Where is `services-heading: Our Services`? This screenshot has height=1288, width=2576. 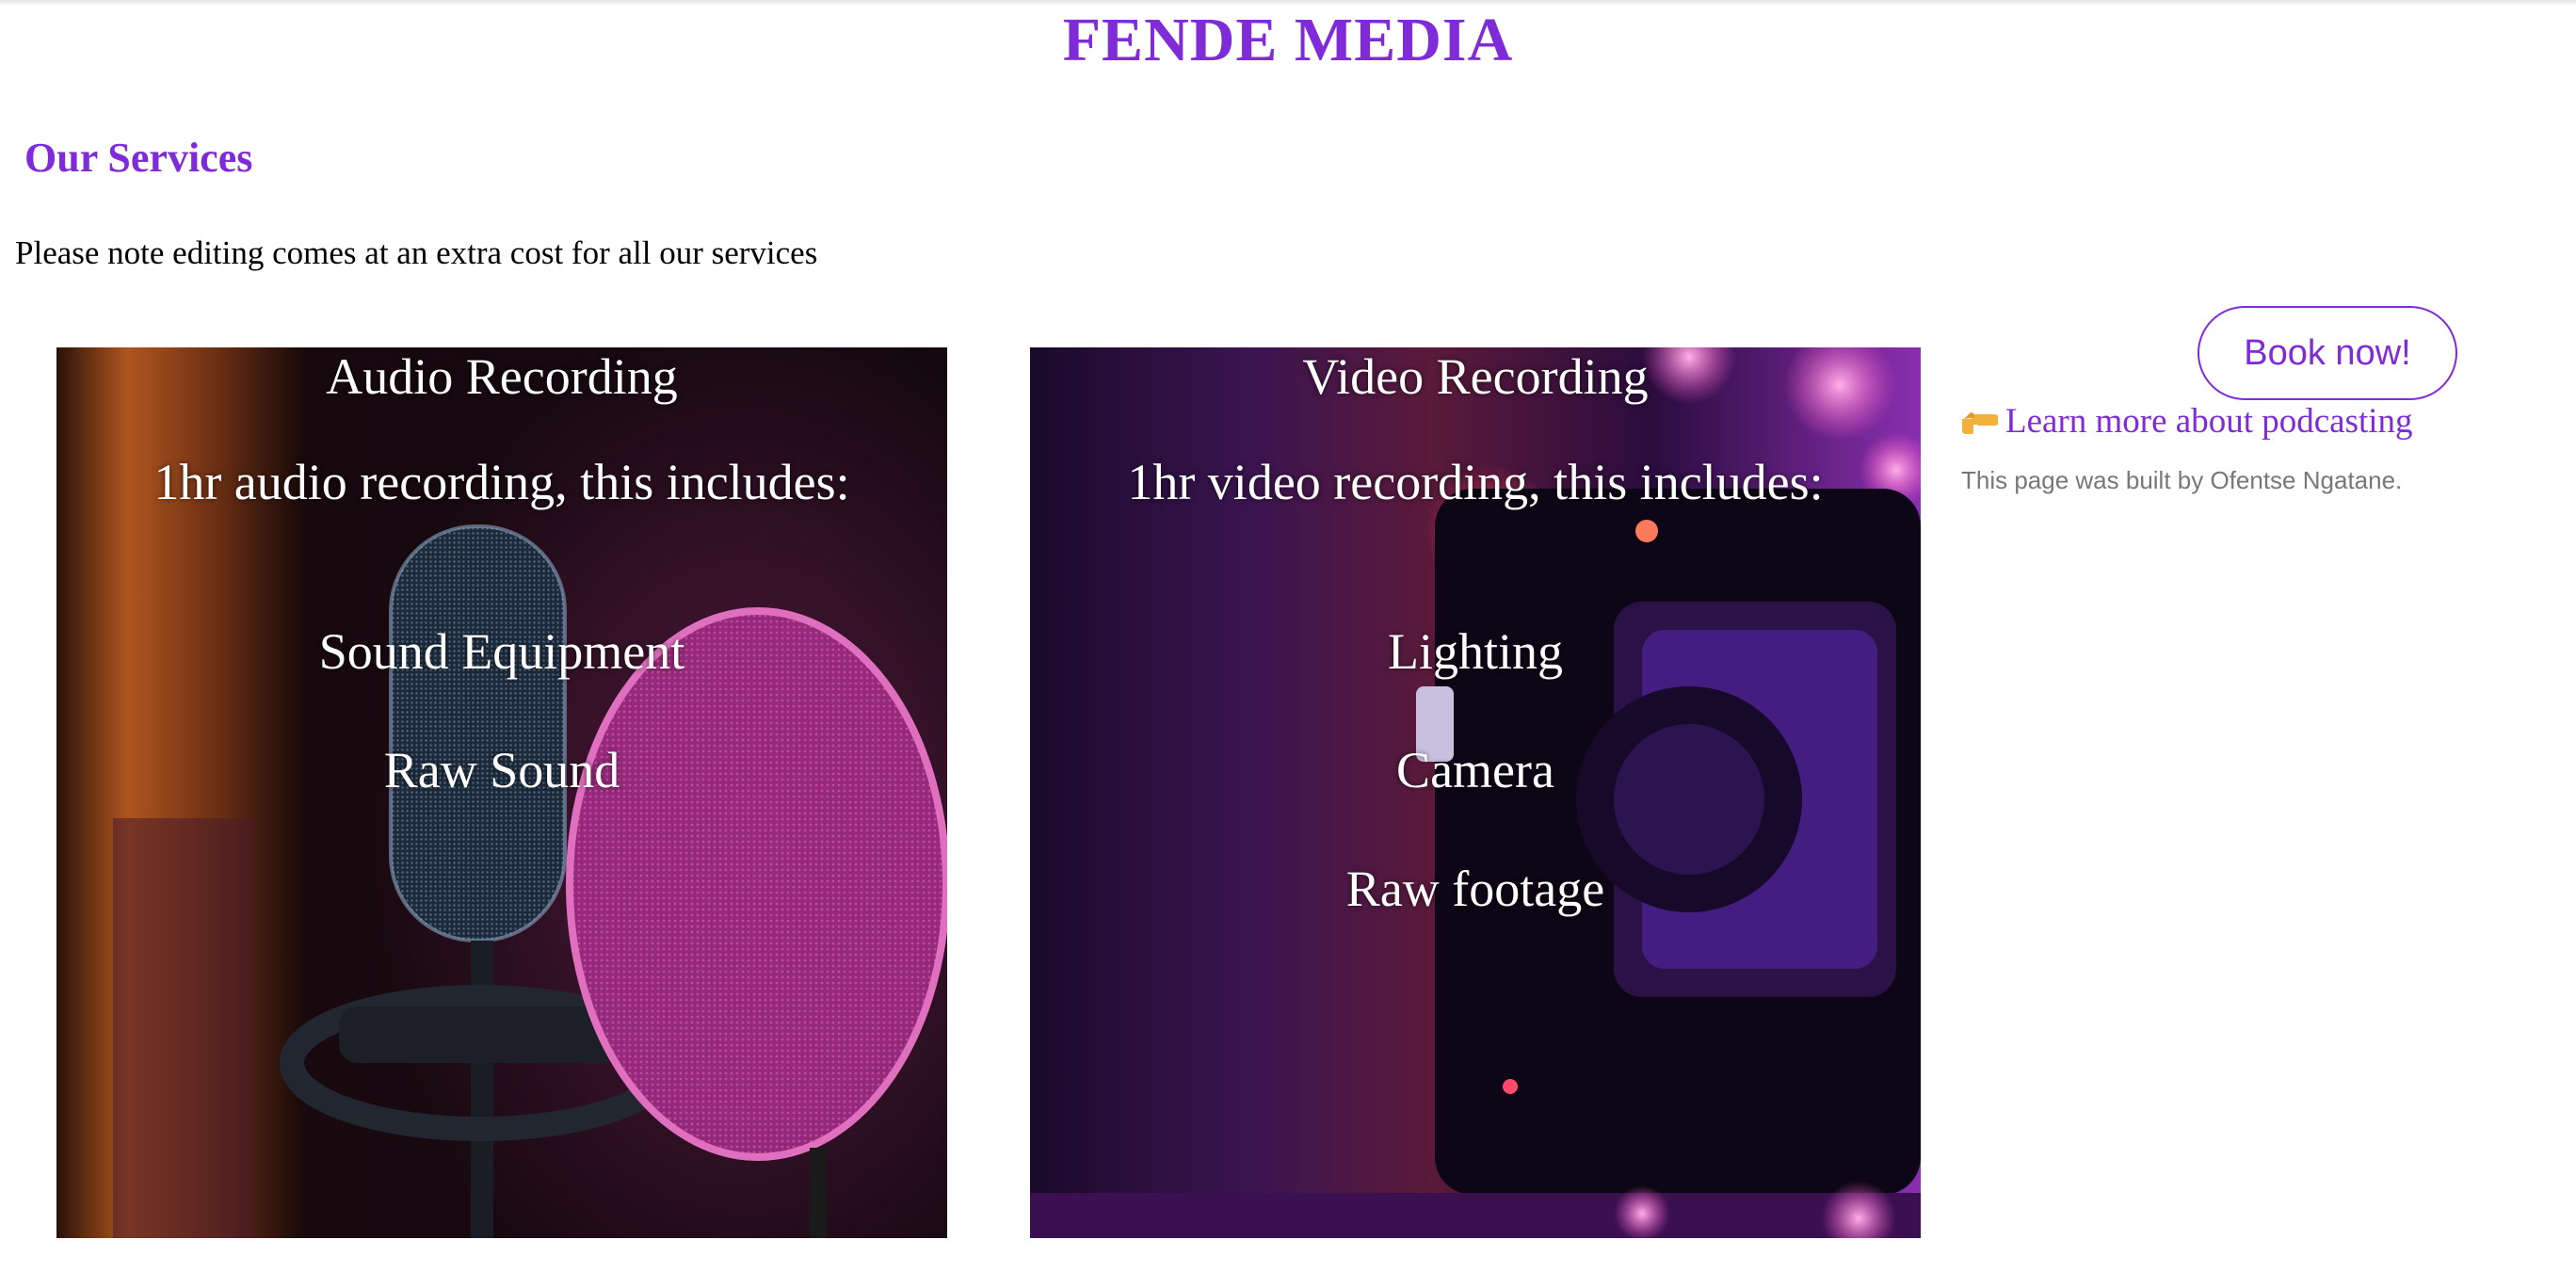
services-heading: Our Services is located at coordinates (138, 158).